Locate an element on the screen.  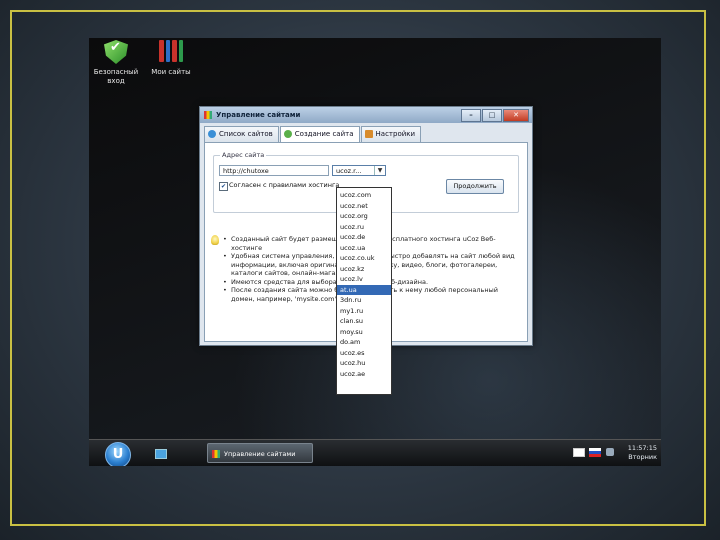
window-title: Управление сайтами is located at coordinates (258, 115).